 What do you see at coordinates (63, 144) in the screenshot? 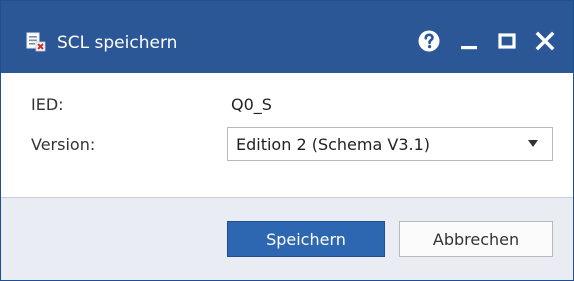
I see `version-label: Version:` at bounding box center [63, 144].